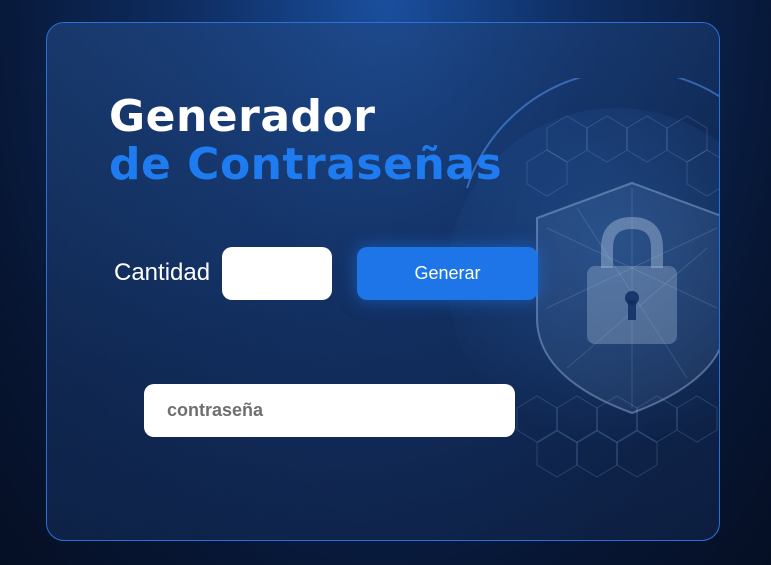  I want to click on title-line-2: de Contraseñas, so click(306, 164).